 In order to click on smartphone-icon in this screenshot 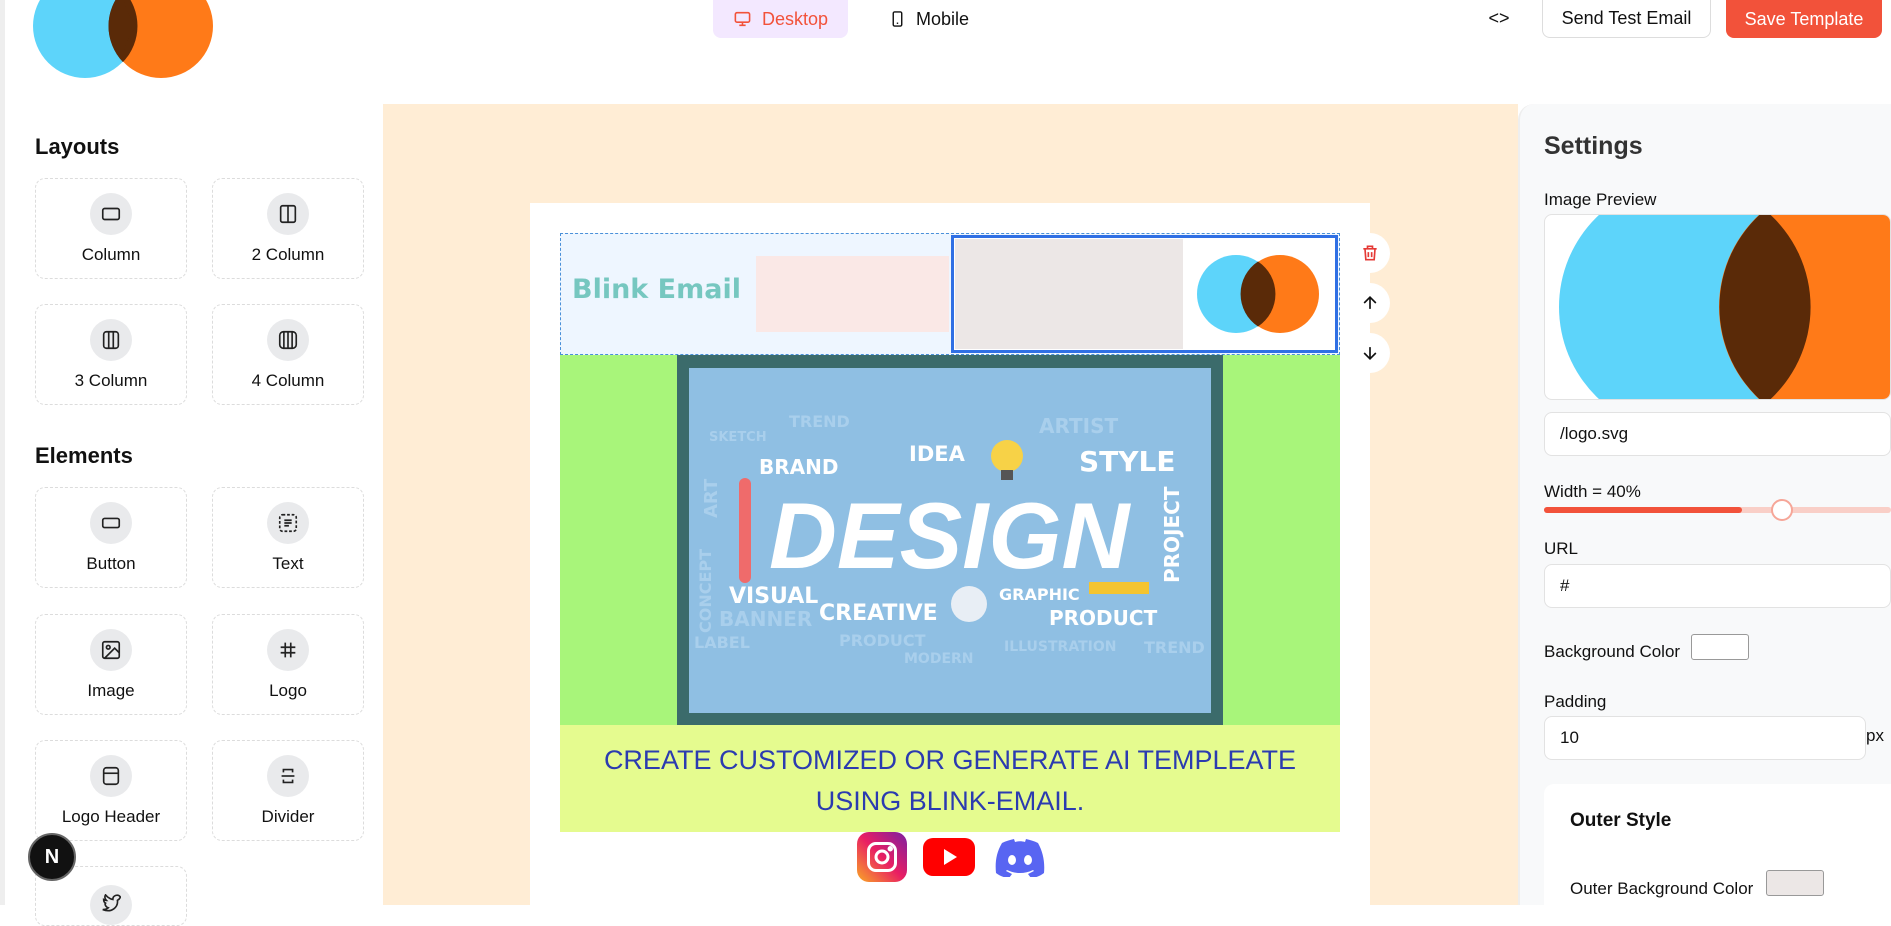, I will do `click(897, 19)`.